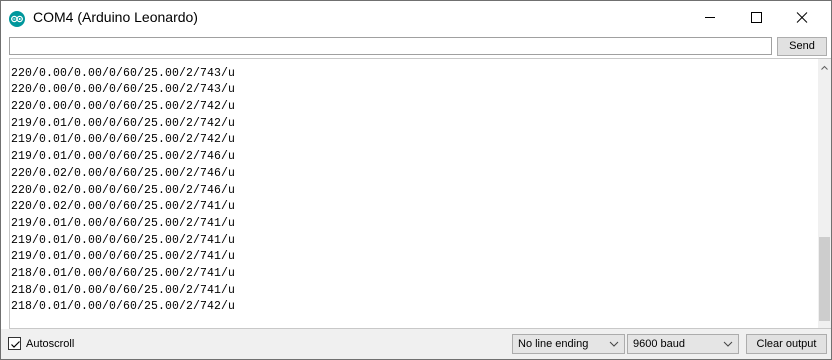 This screenshot has height=360, width=832. I want to click on send-input, so click(390, 46).